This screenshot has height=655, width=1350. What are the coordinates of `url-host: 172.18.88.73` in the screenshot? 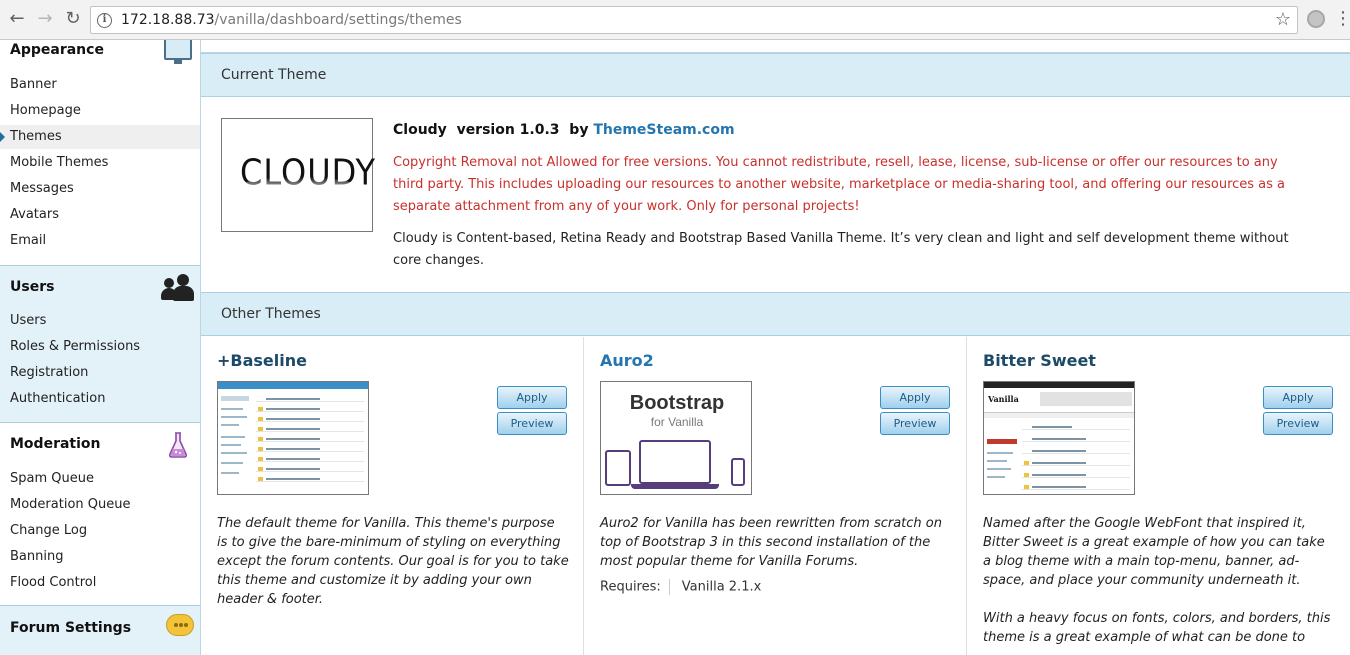 It's located at (168, 20).